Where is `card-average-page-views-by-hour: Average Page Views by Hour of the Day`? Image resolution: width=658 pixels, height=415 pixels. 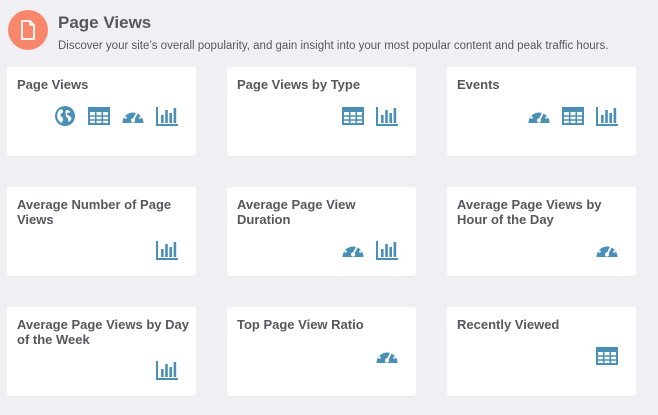
card-average-page-views-by-hour: Average Page Views by Hour of the Day is located at coordinates (541, 231).